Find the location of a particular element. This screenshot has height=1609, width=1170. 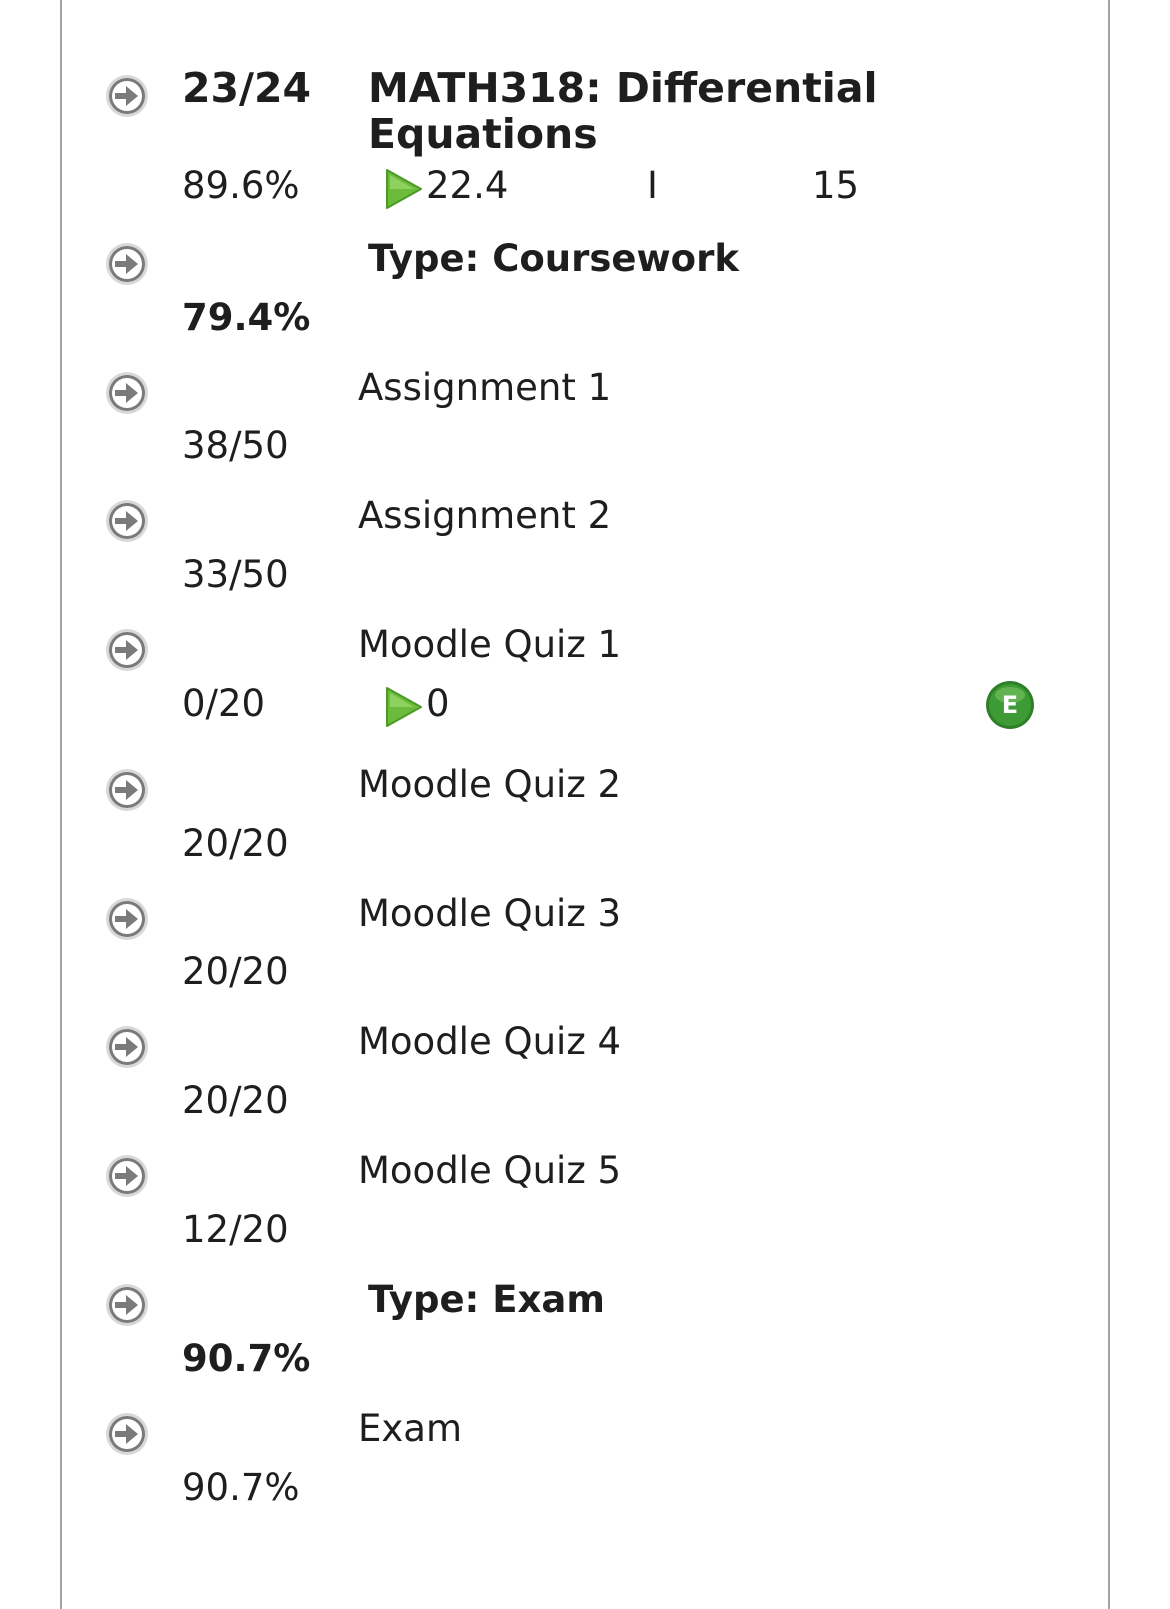

item-name: Moodle Quiz 1 is located at coordinates (489, 645).